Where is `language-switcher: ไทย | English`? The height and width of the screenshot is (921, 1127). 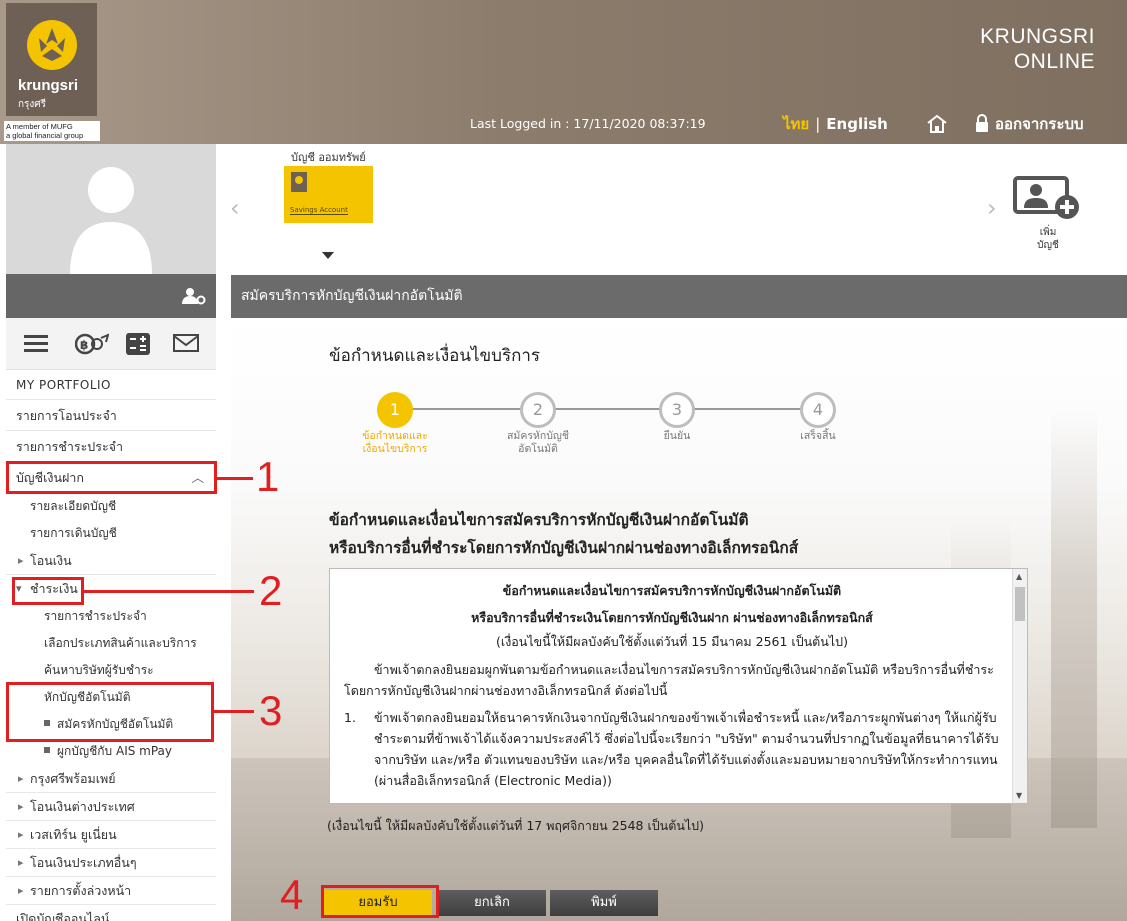 language-switcher: ไทย | English is located at coordinates (835, 124).